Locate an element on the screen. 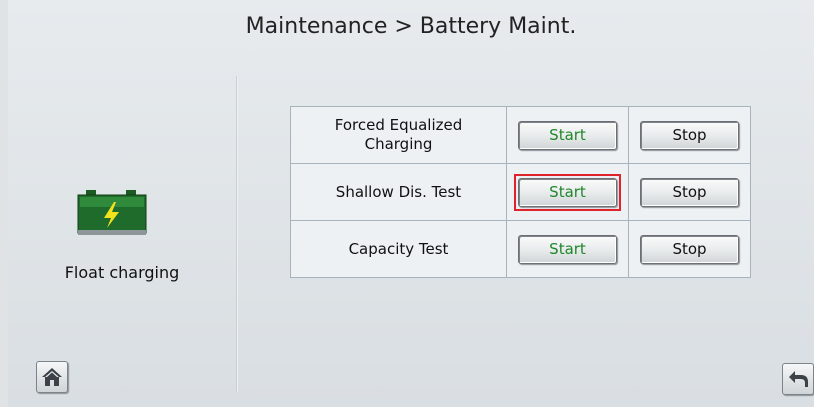  operation-label-capacity: Capacity Test is located at coordinates (398, 249).